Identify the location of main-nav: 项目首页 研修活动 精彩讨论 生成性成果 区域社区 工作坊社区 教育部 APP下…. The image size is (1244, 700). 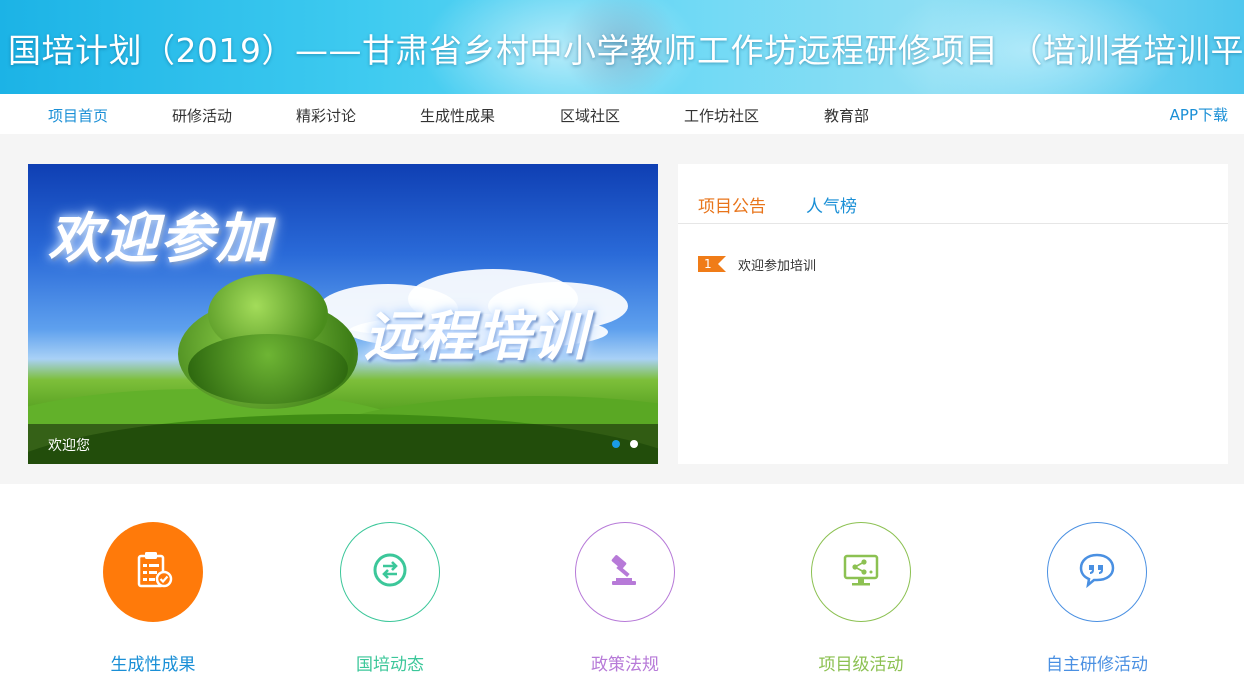
(622, 114).